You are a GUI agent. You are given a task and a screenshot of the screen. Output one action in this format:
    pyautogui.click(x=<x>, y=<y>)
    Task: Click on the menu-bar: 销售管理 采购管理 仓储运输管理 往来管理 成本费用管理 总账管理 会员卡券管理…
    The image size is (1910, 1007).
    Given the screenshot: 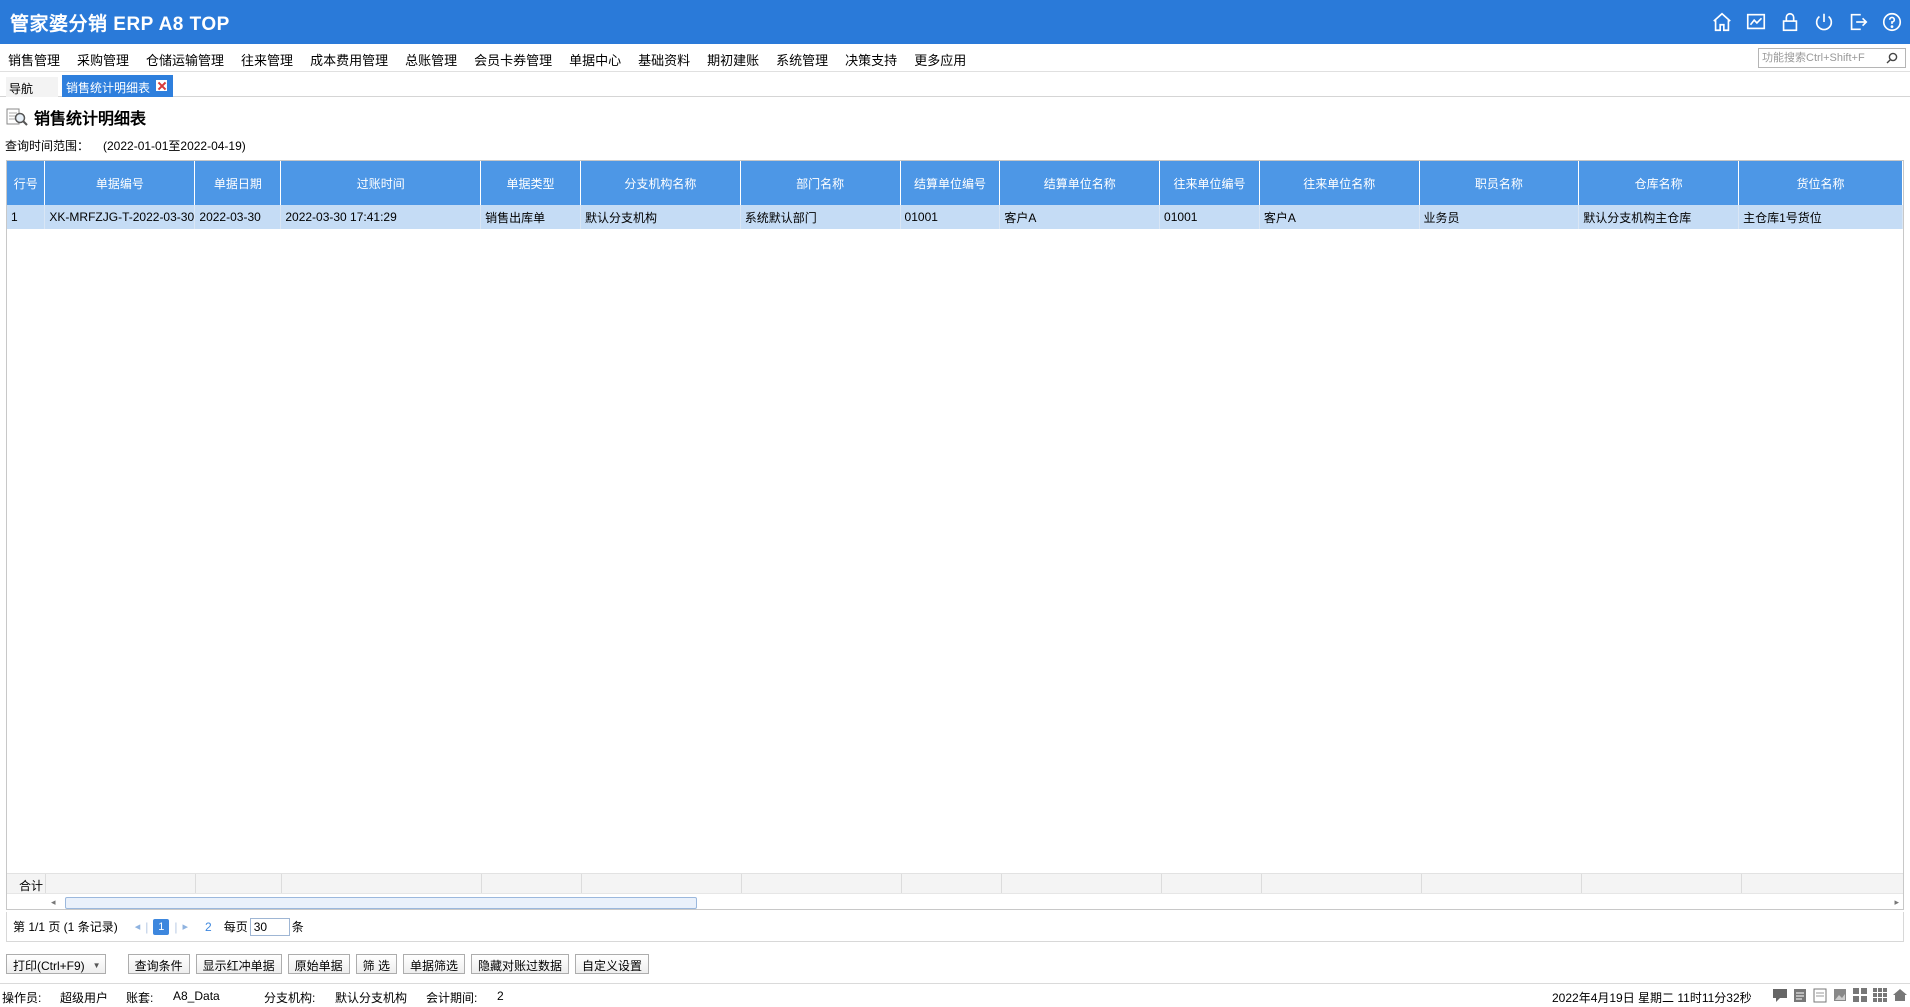 What is the action you would take?
    pyautogui.click(x=955, y=58)
    